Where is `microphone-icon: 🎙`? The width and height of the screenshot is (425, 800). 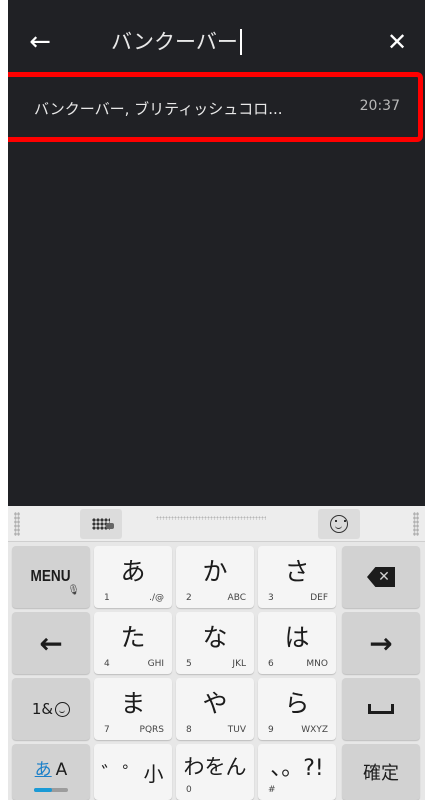
microphone-icon: 🎙 is located at coordinates (73, 590).